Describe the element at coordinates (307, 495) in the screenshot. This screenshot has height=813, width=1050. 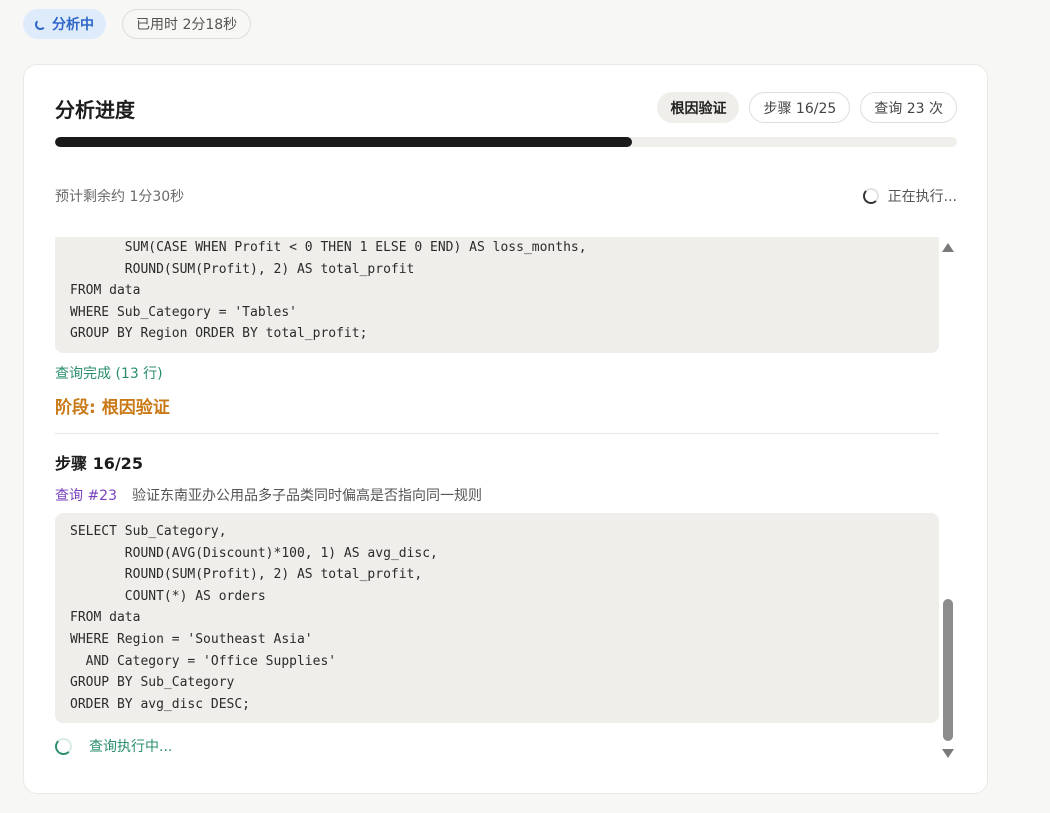
I see `query-description: 验证东南亚办公用品多子品类同时偏高是否指向同一规则` at that location.